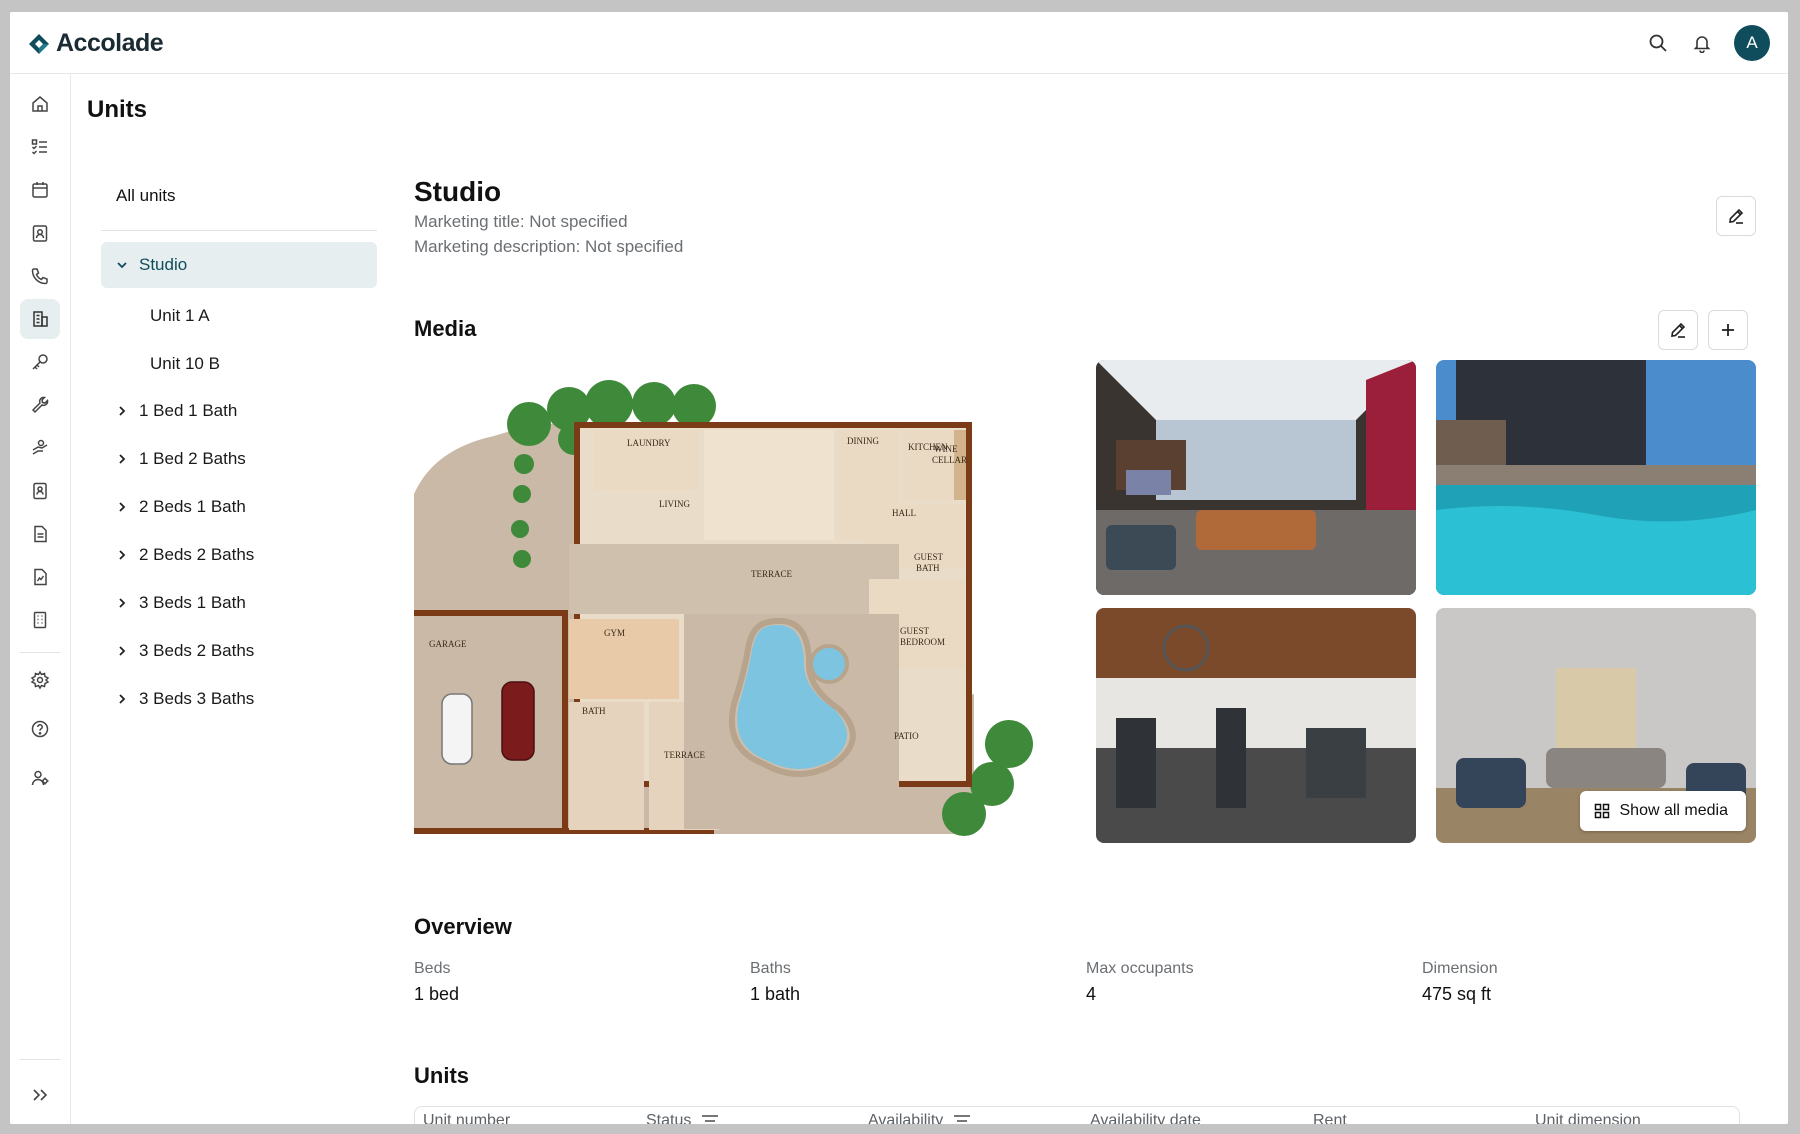  What do you see at coordinates (1596, 725) in the screenshot?
I see `media-photo-living-room: Show all media` at bounding box center [1596, 725].